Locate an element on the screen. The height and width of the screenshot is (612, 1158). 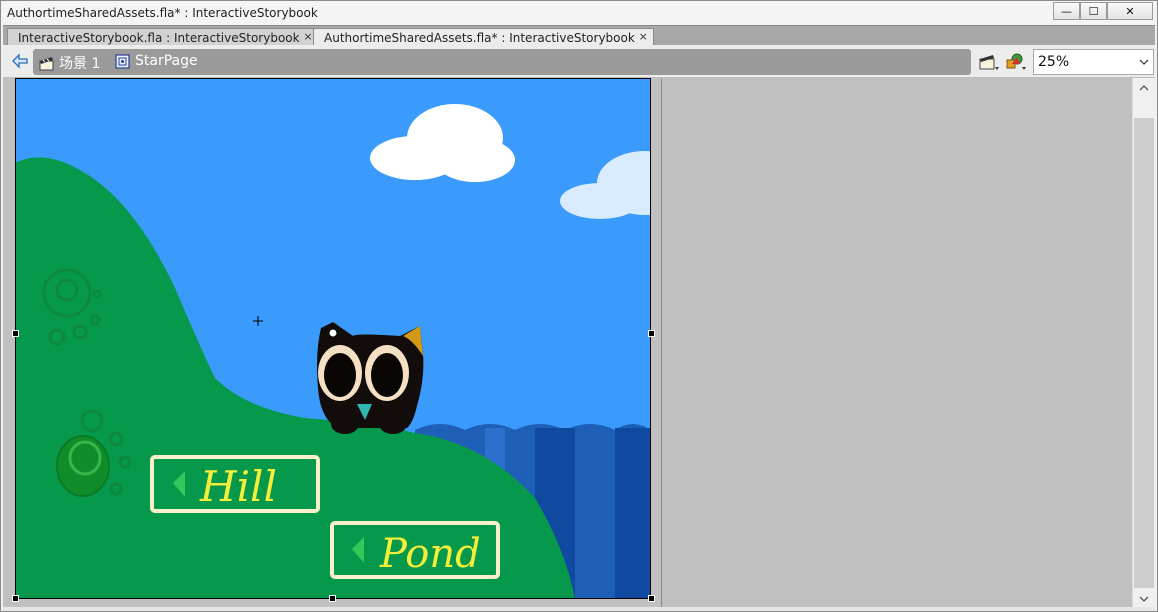
breadcrumb-symbol: StarPage is located at coordinates (156, 61).